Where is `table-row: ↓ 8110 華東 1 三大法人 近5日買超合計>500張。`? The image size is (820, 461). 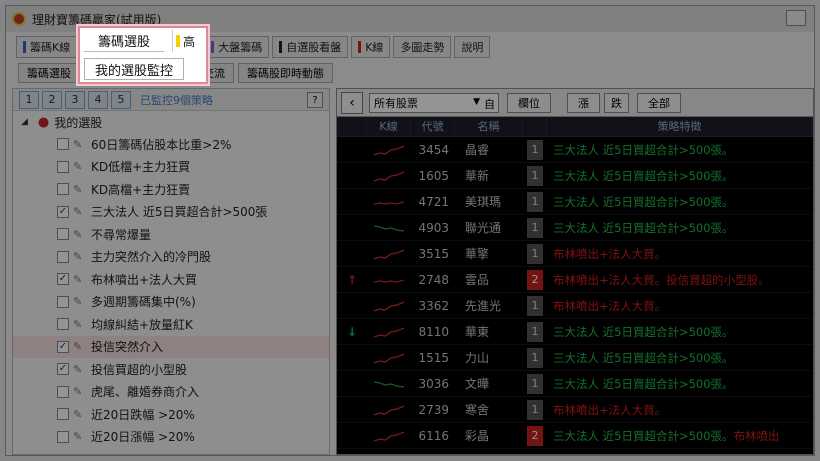 table-row: ↓ 8110 華東 1 三大法人 近5日買超合計>500張。 is located at coordinates (575, 332).